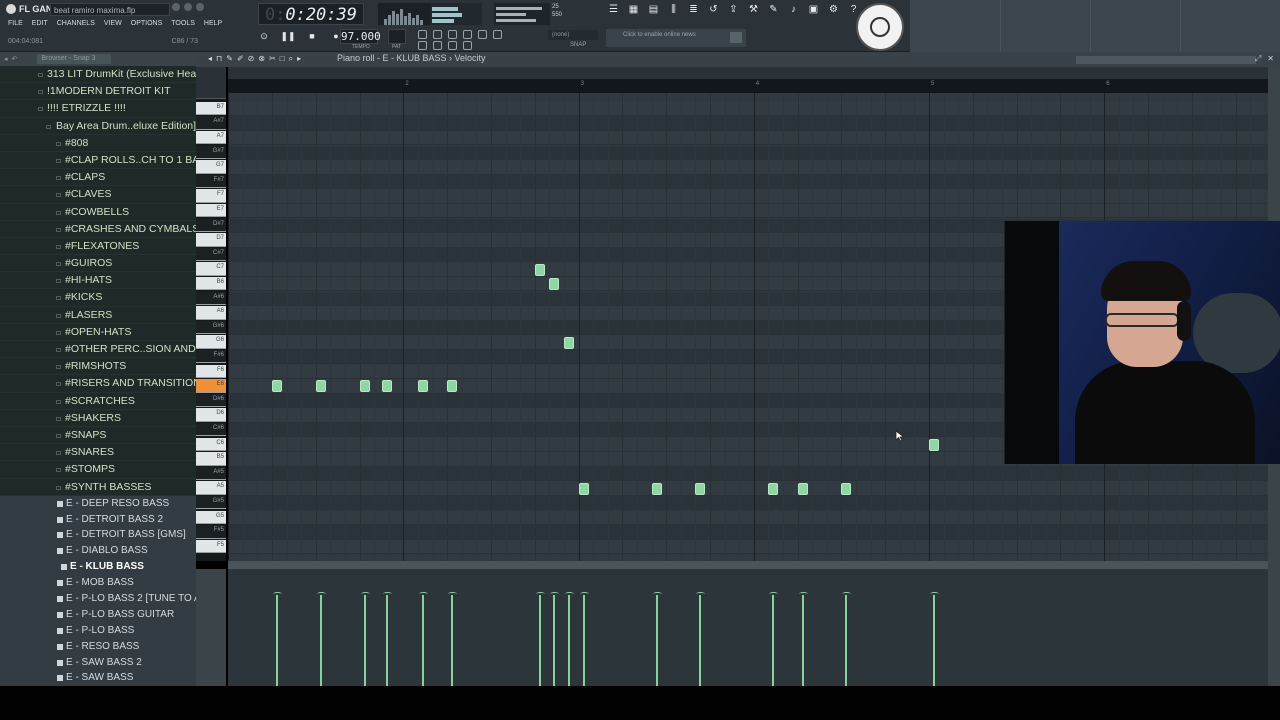 The image size is (1280, 720). What do you see at coordinates (98, 678) in the screenshot?
I see `browser-file-item: E - SAW BASS` at bounding box center [98, 678].